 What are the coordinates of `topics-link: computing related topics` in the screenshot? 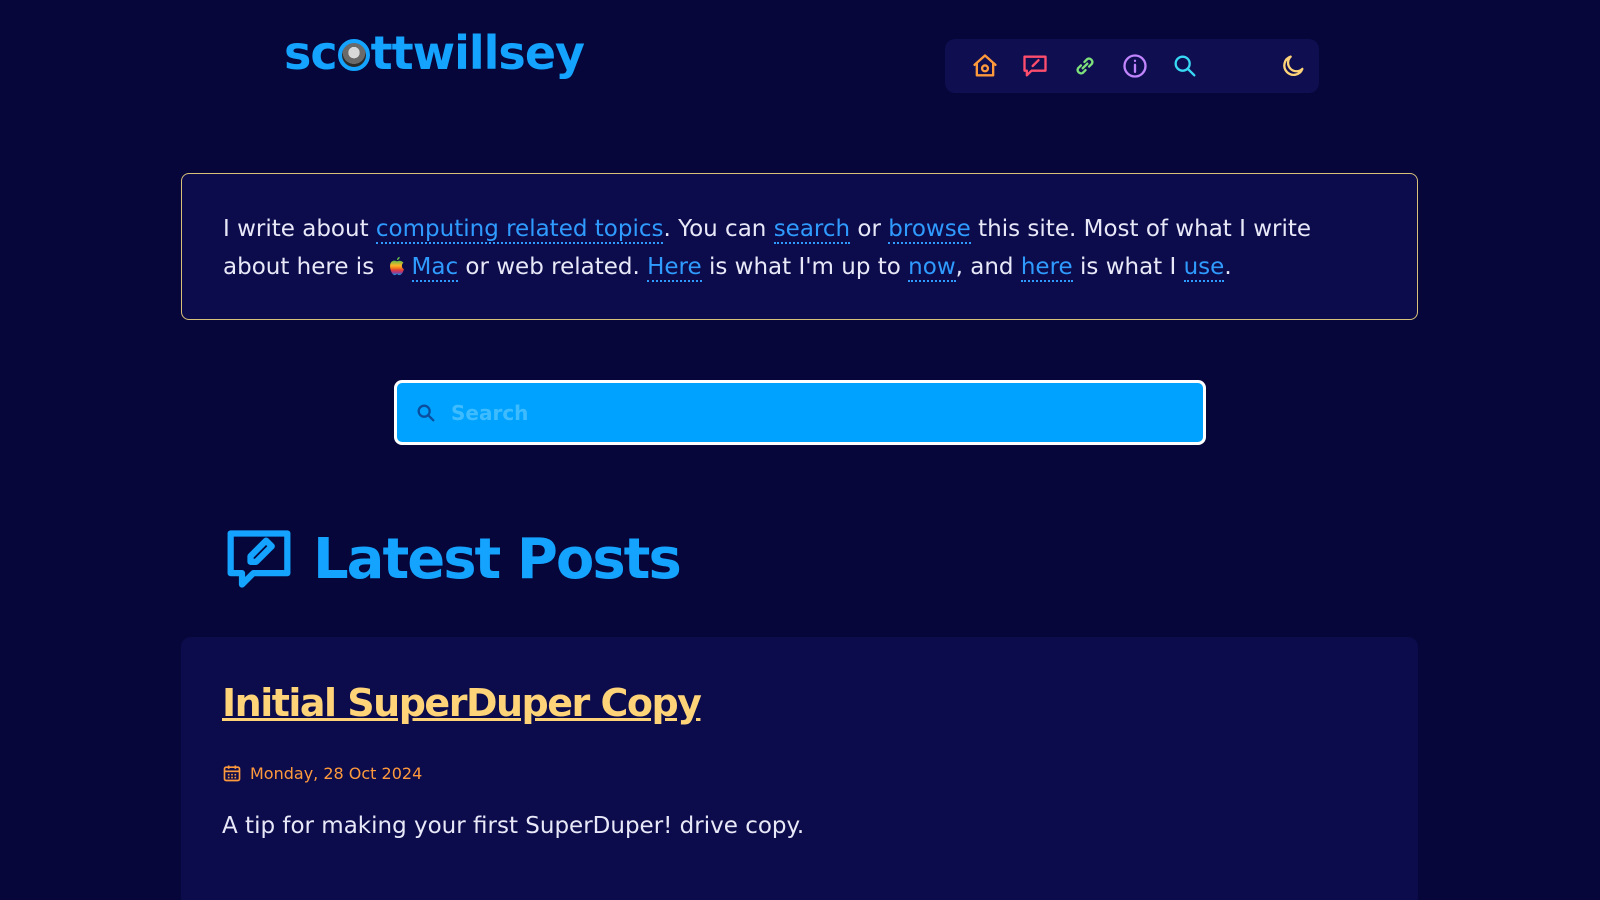 It's located at (519, 230).